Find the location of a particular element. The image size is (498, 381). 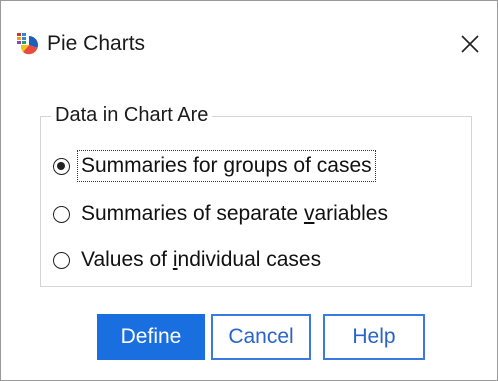

radio-label-values-individual-cases: Values of individual cases is located at coordinates (201, 259).